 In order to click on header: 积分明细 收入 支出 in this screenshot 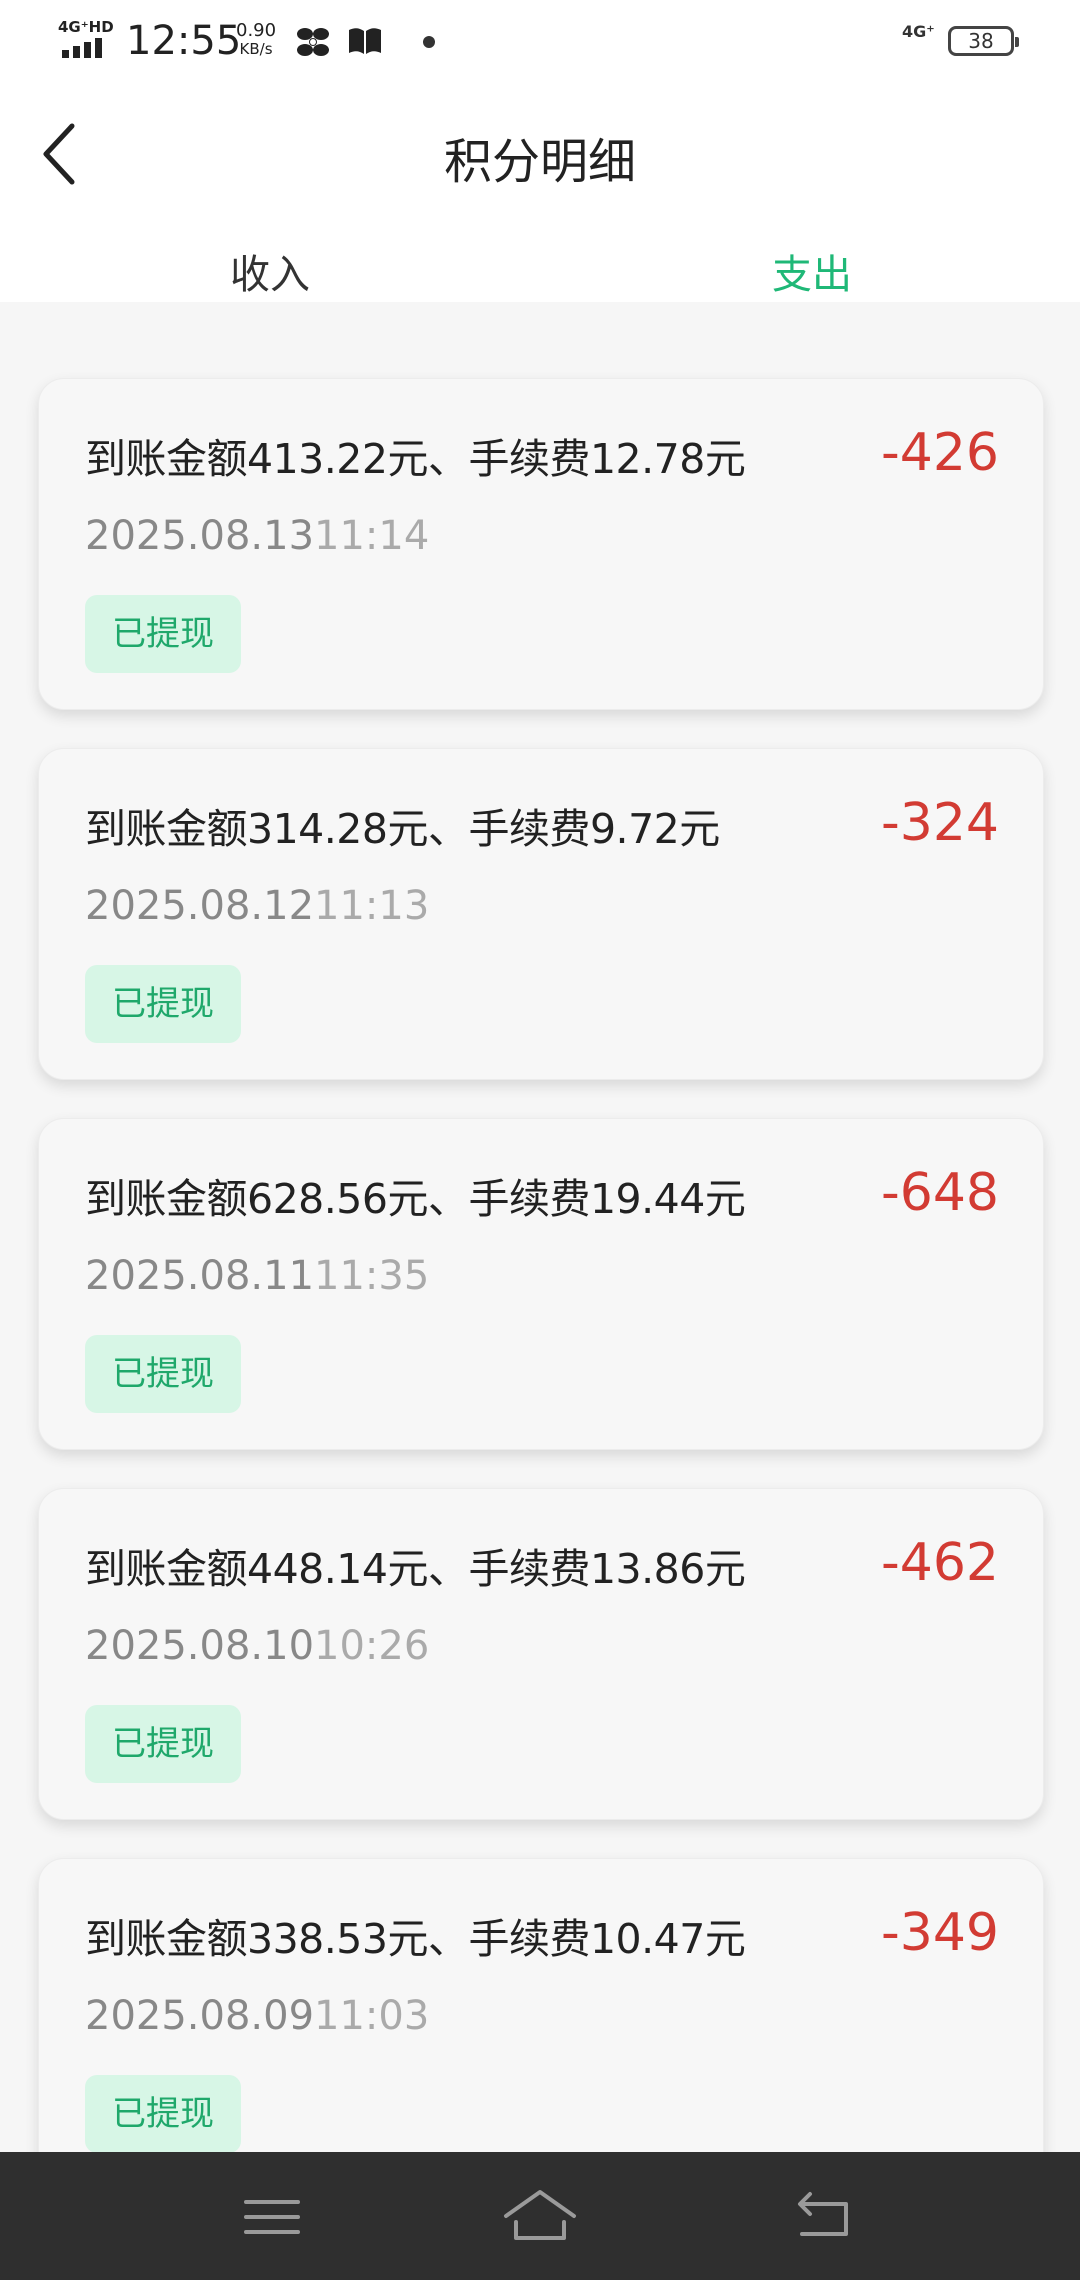, I will do `click(540, 205)`.